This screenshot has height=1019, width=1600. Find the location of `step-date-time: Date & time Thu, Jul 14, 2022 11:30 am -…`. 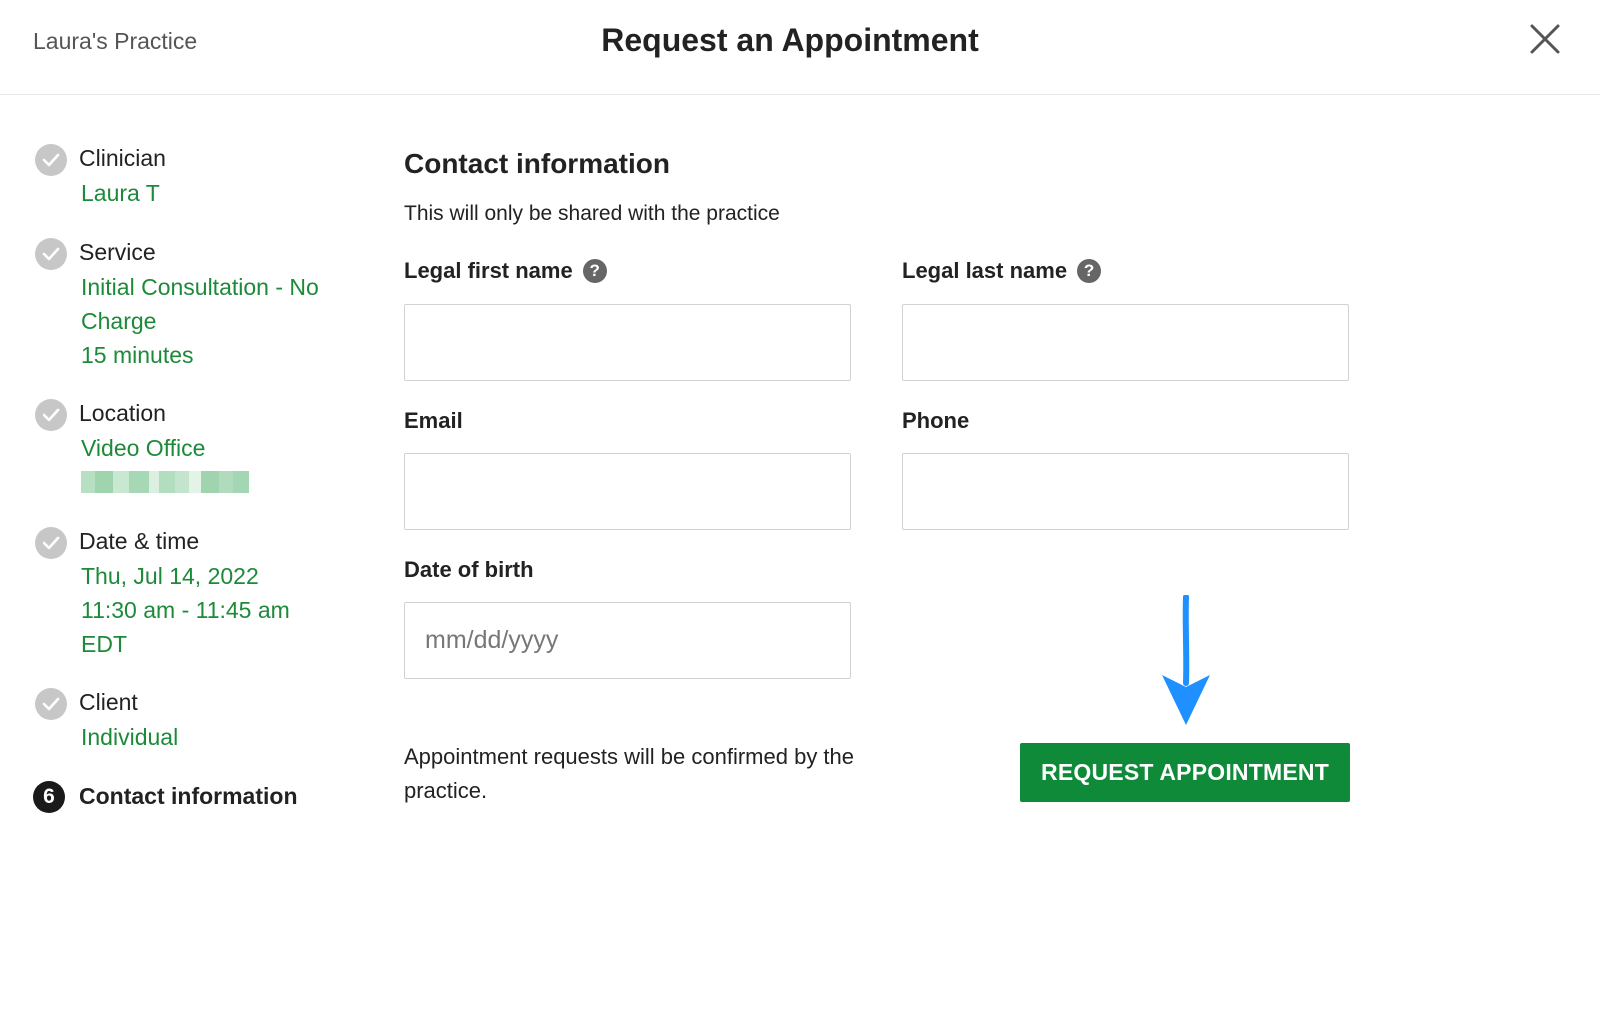

step-date-time: Date & time Thu, Jul 14, 2022 11:30 am -… is located at coordinates (193, 603).